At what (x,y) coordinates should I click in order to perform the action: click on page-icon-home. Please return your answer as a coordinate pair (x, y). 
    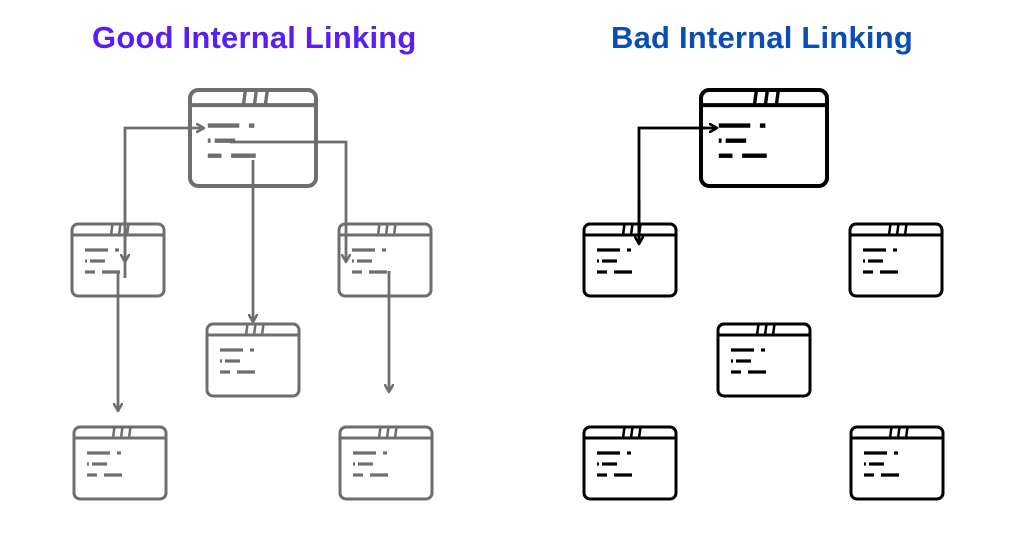
    Looking at the image, I should click on (764, 138).